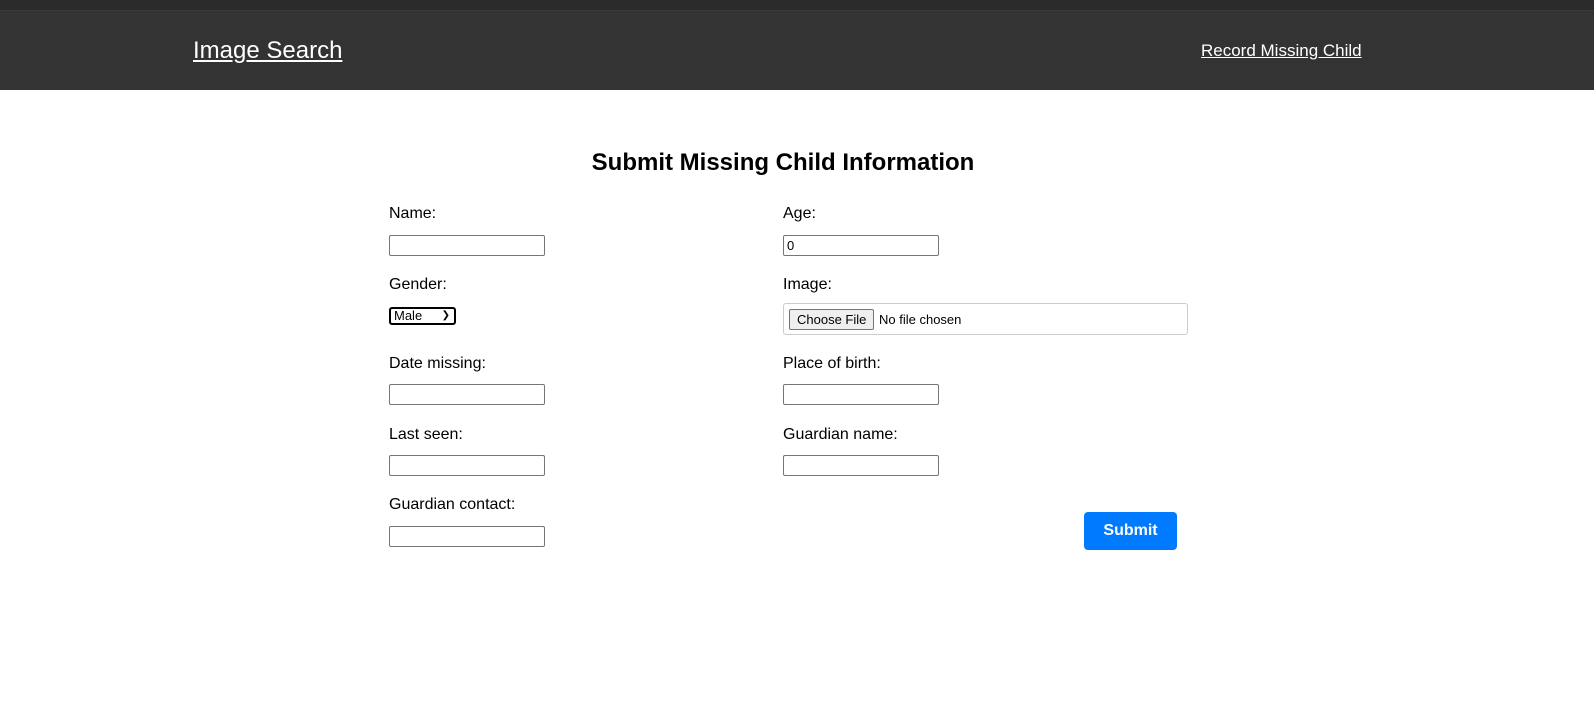 This screenshot has height=728, width=1594. I want to click on choose-file-button: Choose File, so click(832, 319).